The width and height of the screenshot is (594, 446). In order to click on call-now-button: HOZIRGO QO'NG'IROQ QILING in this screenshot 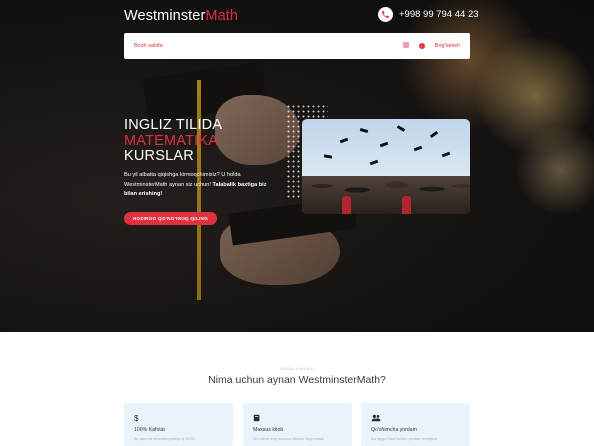, I will do `click(170, 218)`.